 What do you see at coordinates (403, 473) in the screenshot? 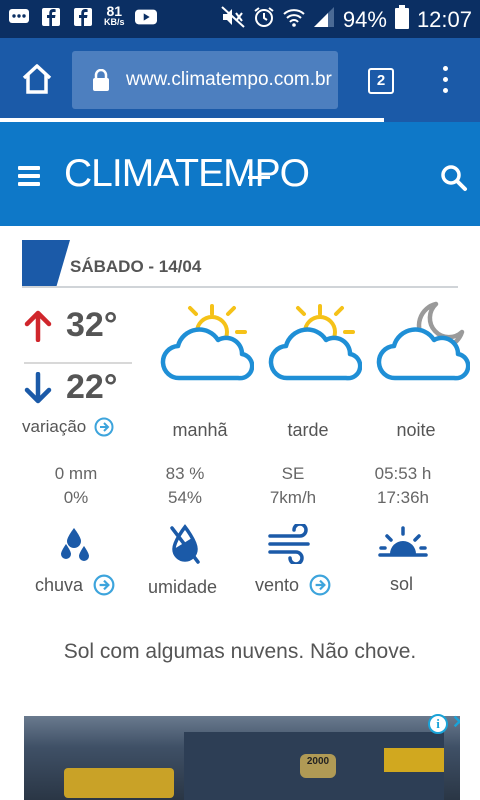
I see `stat-sunrise: 05:53 h` at bounding box center [403, 473].